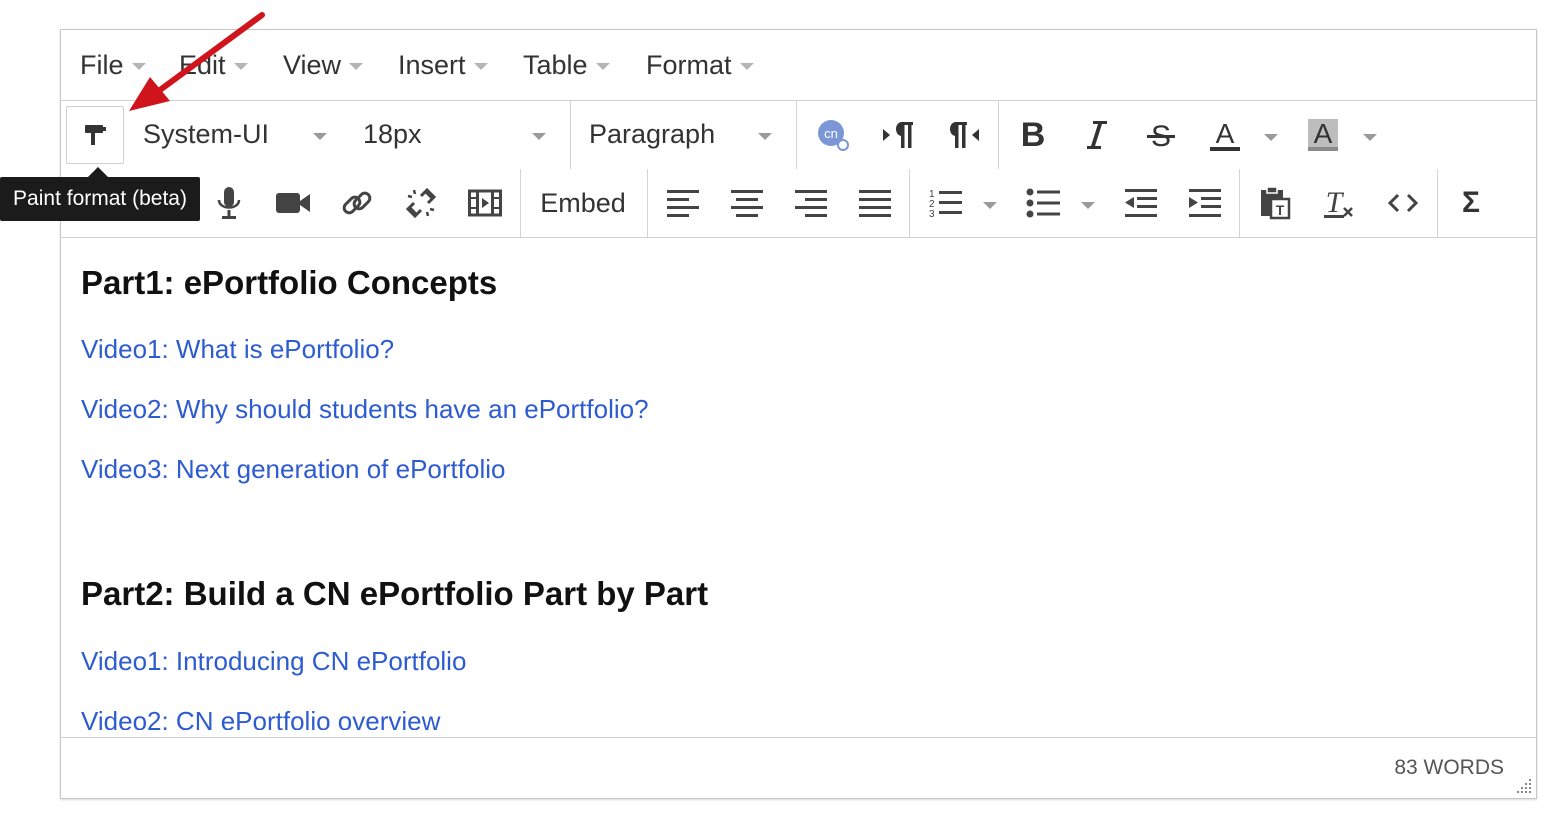 The height and width of the screenshot is (818, 1560). I want to click on bullet-list-dropdown-icon, so click(1088, 205).